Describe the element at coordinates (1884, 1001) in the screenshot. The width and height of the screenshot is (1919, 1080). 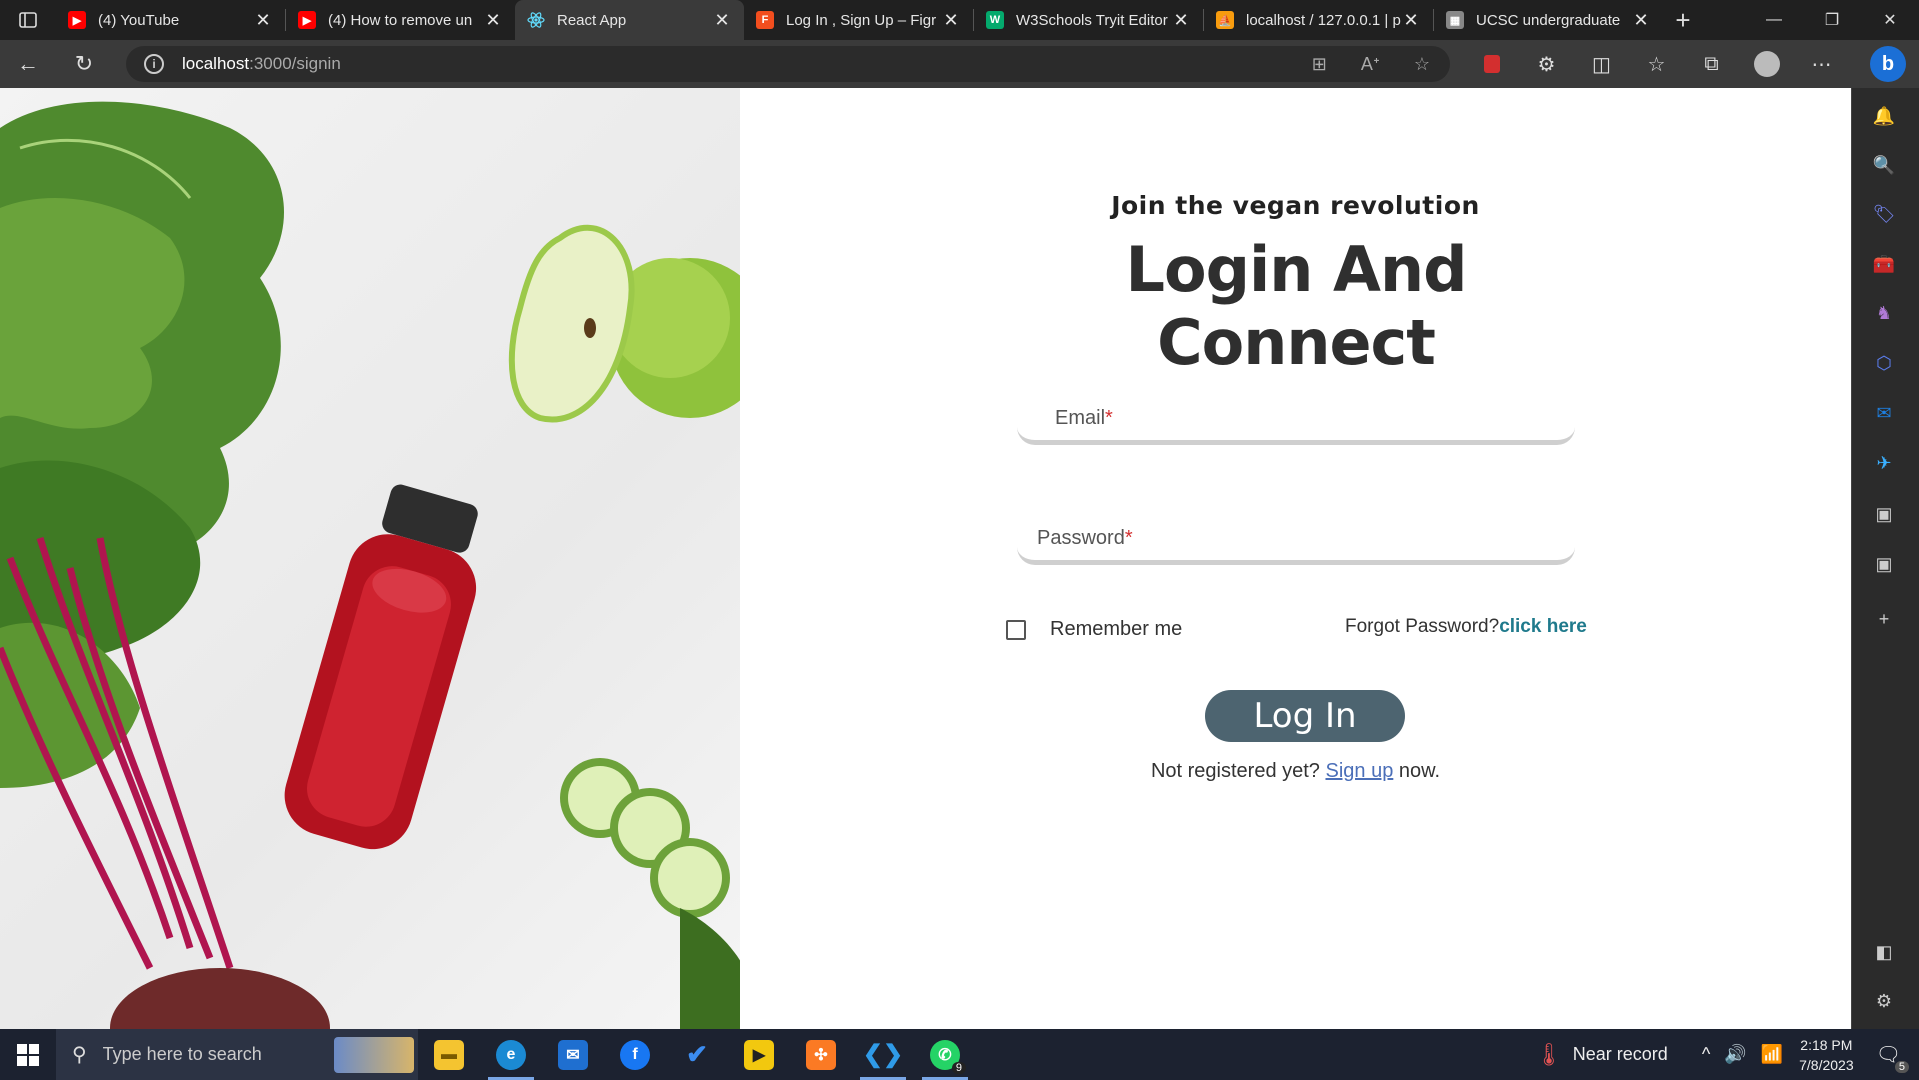
I see `settings-gear-icon: ⚙` at that location.